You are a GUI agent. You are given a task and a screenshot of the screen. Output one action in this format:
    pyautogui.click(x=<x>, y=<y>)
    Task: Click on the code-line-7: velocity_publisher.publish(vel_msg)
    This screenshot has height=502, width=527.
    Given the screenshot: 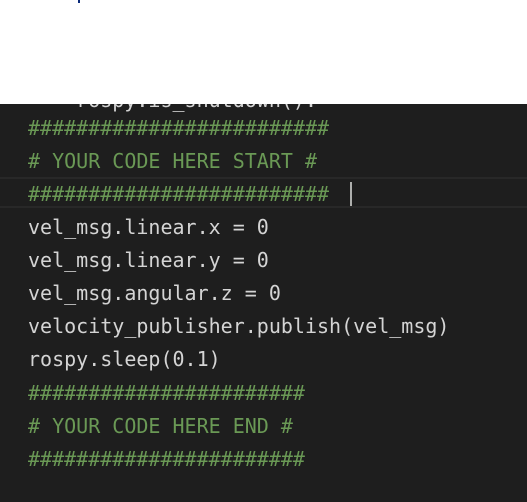 What is the action you would take?
    pyautogui.click(x=238, y=326)
    